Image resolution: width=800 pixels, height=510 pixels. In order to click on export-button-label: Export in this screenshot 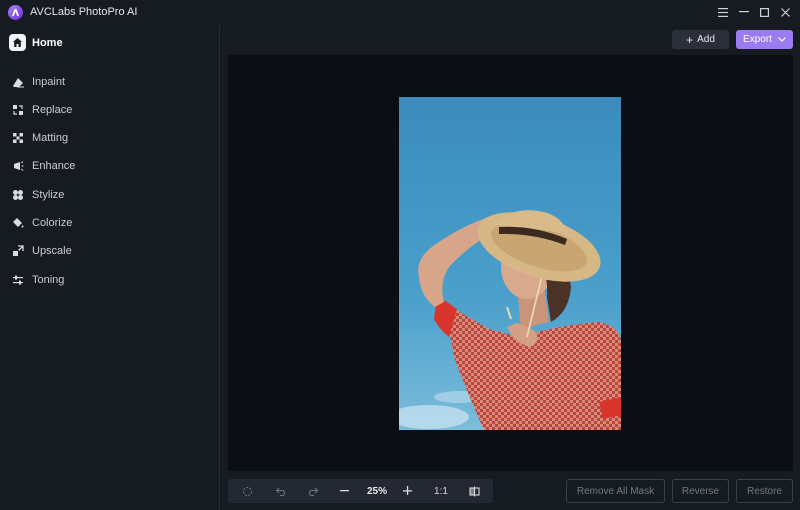, I will do `click(757, 39)`.